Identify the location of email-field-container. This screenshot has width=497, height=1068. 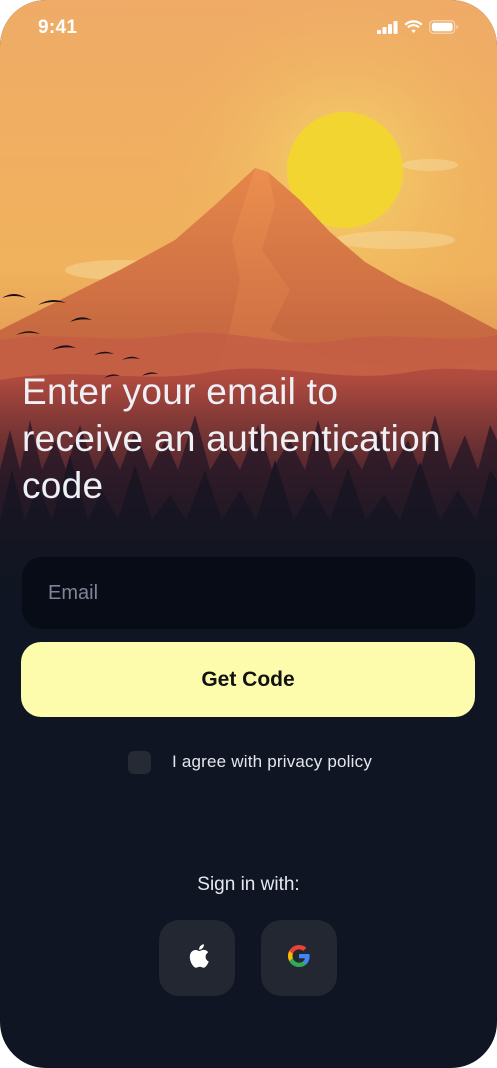
(248, 593).